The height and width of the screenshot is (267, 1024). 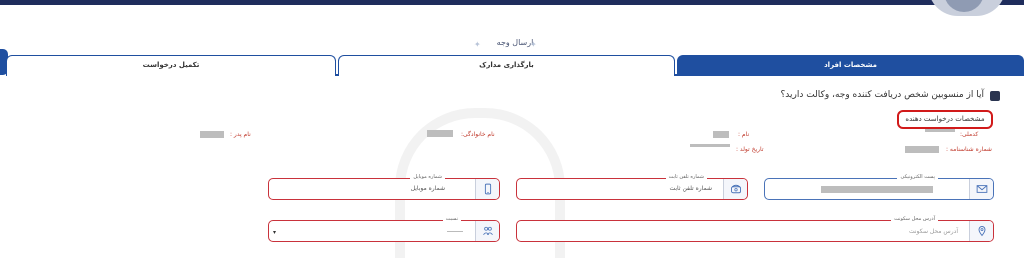 I want to click on relation-select: نسبت ▾, so click(x=384, y=229).